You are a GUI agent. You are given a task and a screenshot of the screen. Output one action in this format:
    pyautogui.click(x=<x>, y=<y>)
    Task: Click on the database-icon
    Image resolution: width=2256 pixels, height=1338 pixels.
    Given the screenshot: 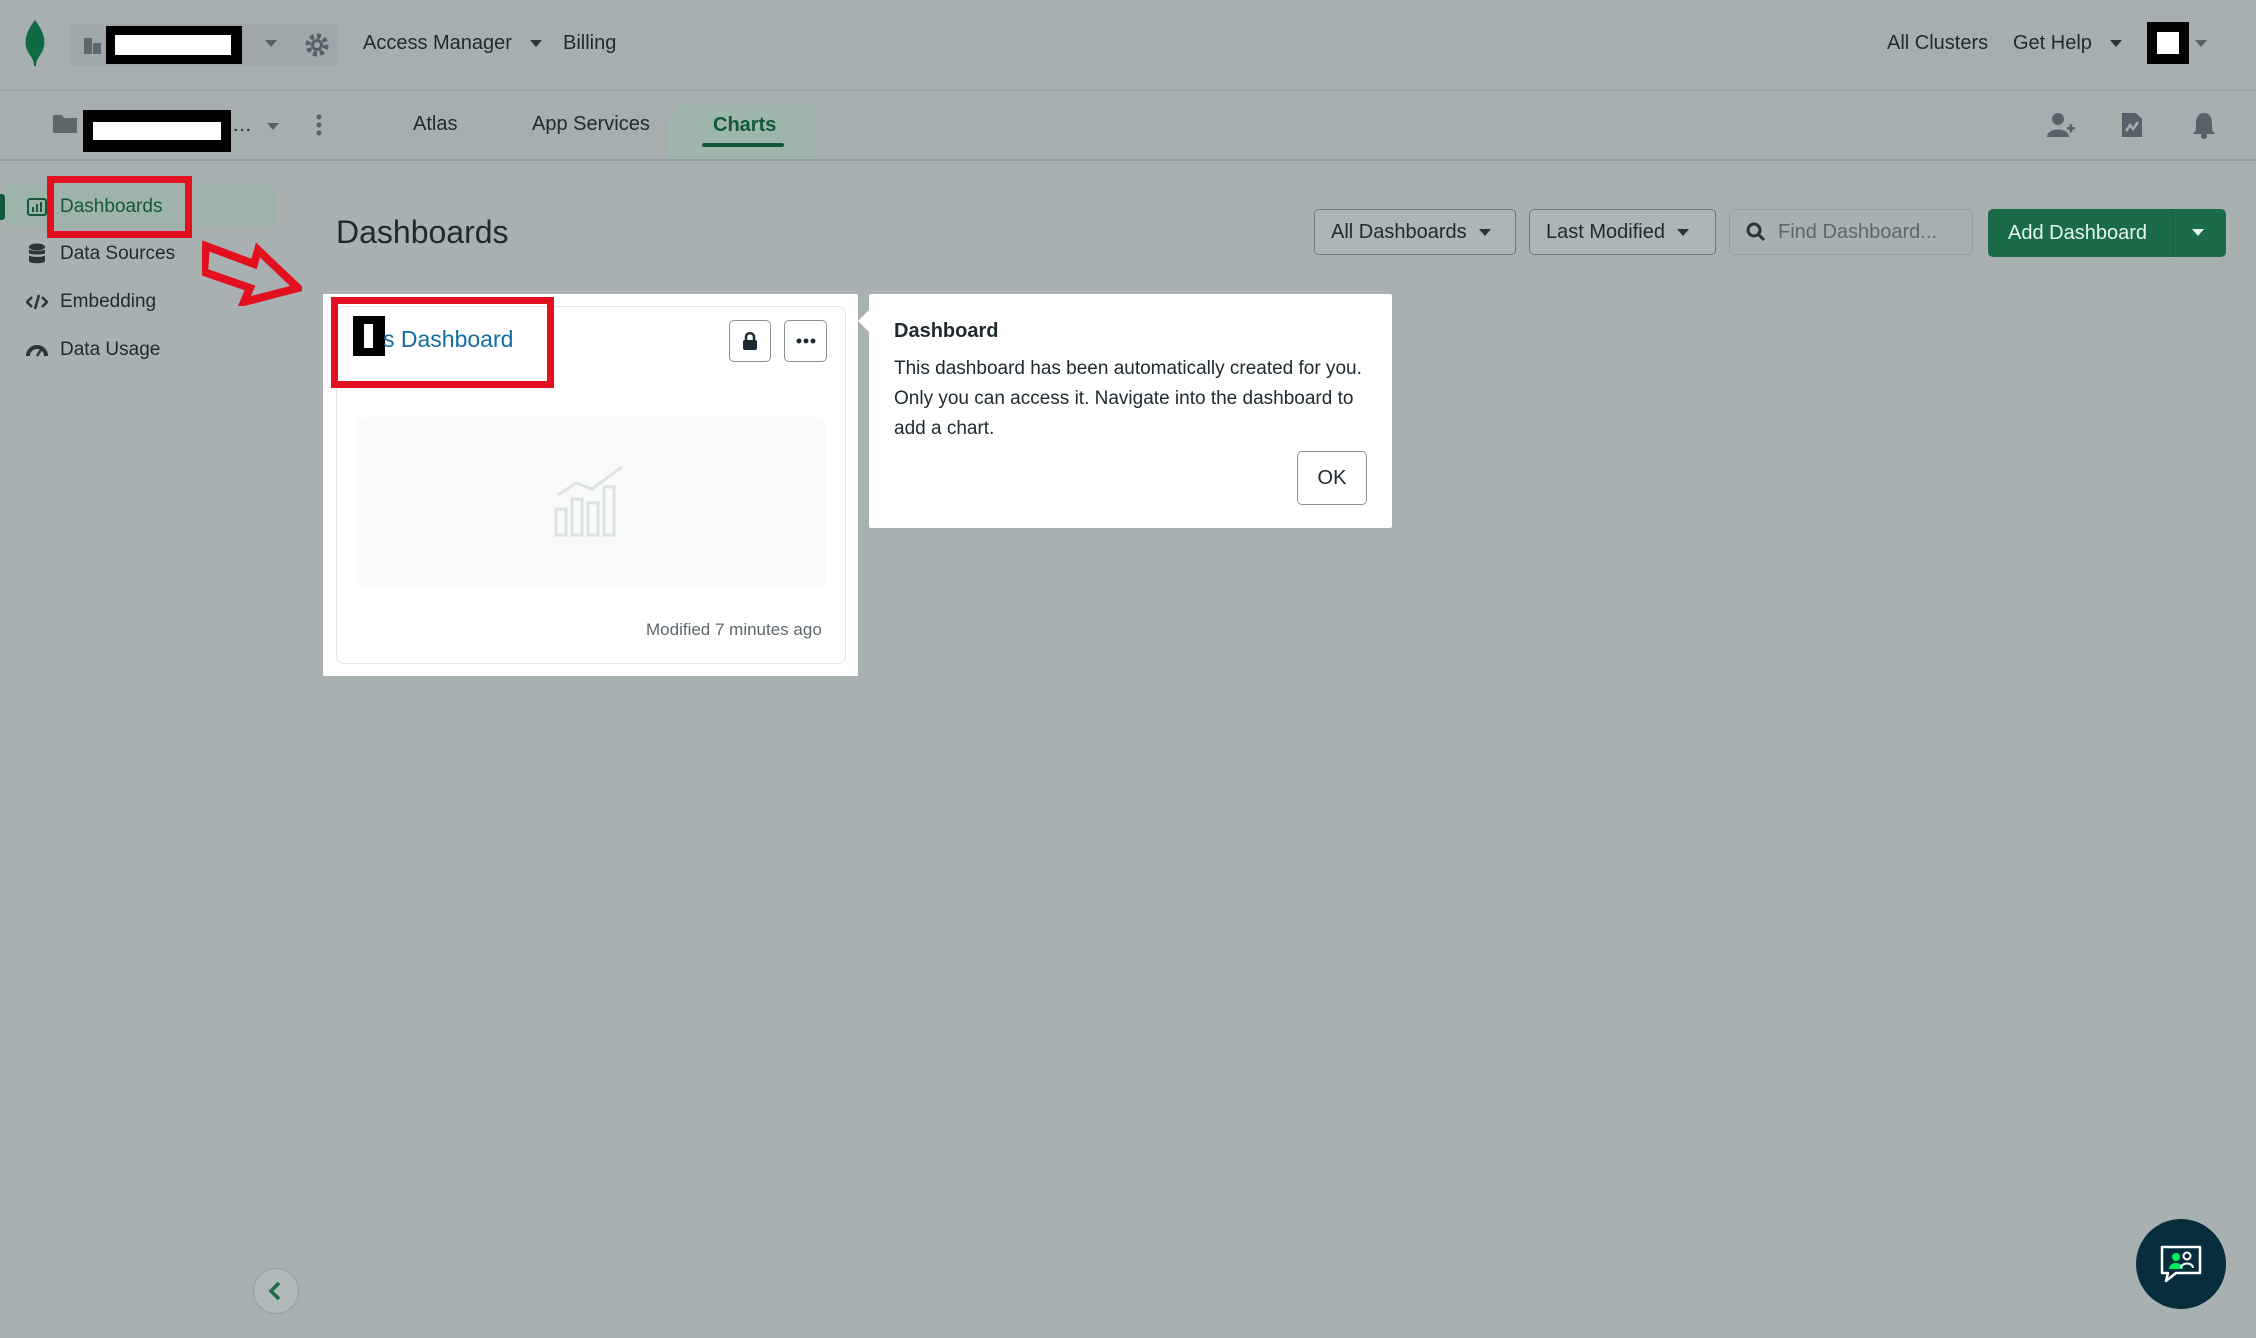 What is the action you would take?
    pyautogui.click(x=37, y=254)
    